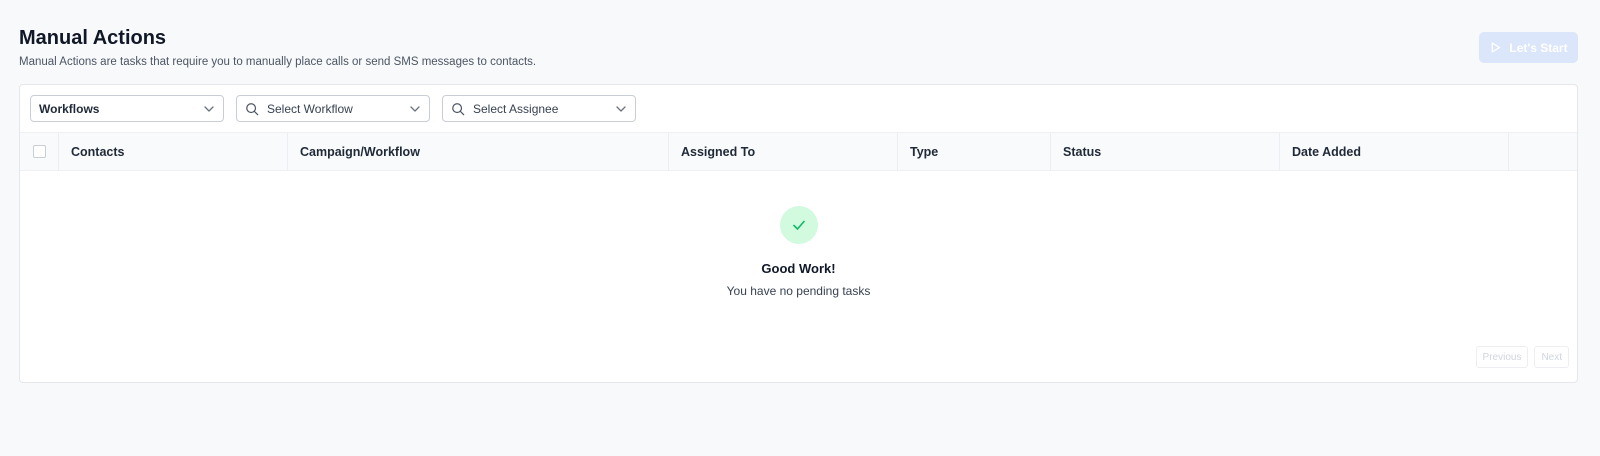 This screenshot has height=456, width=1600. What do you see at coordinates (69, 108) in the screenshot?
I see `workflows-select-value: Workflows` at bounding box center [69, 108].